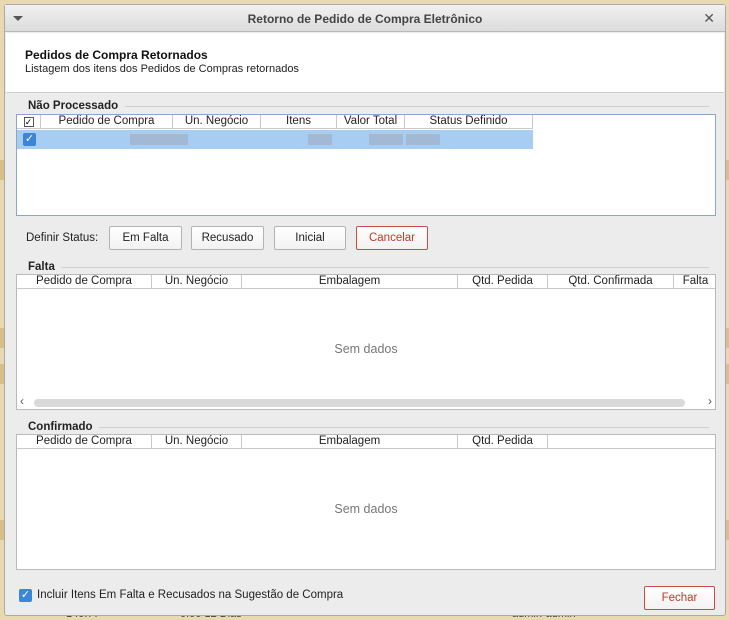  What do you see at coordinates (611, 282) in the screenshot?
I see `column-header: Qtd. Confirmada` at bounding box center [611, 282].